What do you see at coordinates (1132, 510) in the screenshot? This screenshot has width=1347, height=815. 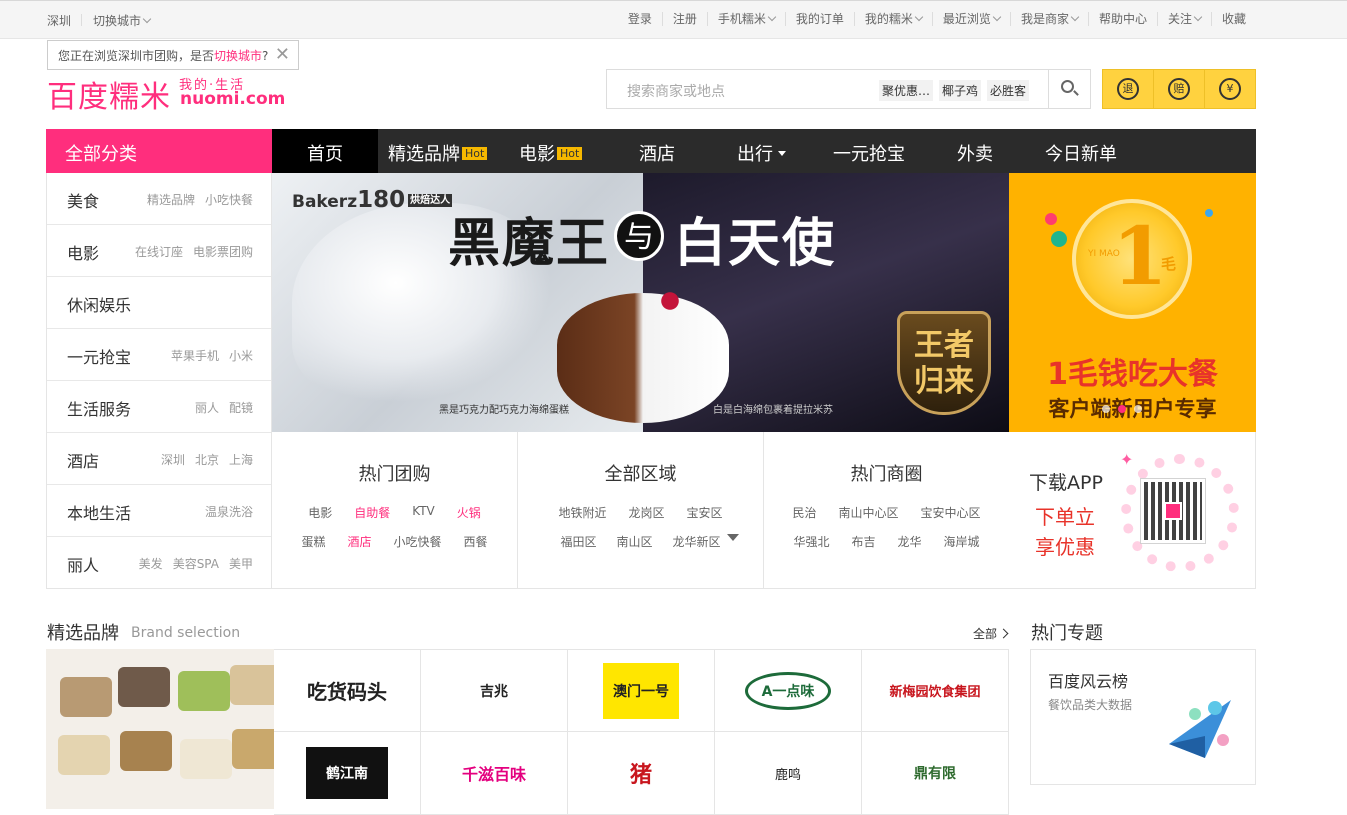 I see `app-download-box: ✦ 下载APP 下单立 享优惠` at bounding box center [1132, 510].